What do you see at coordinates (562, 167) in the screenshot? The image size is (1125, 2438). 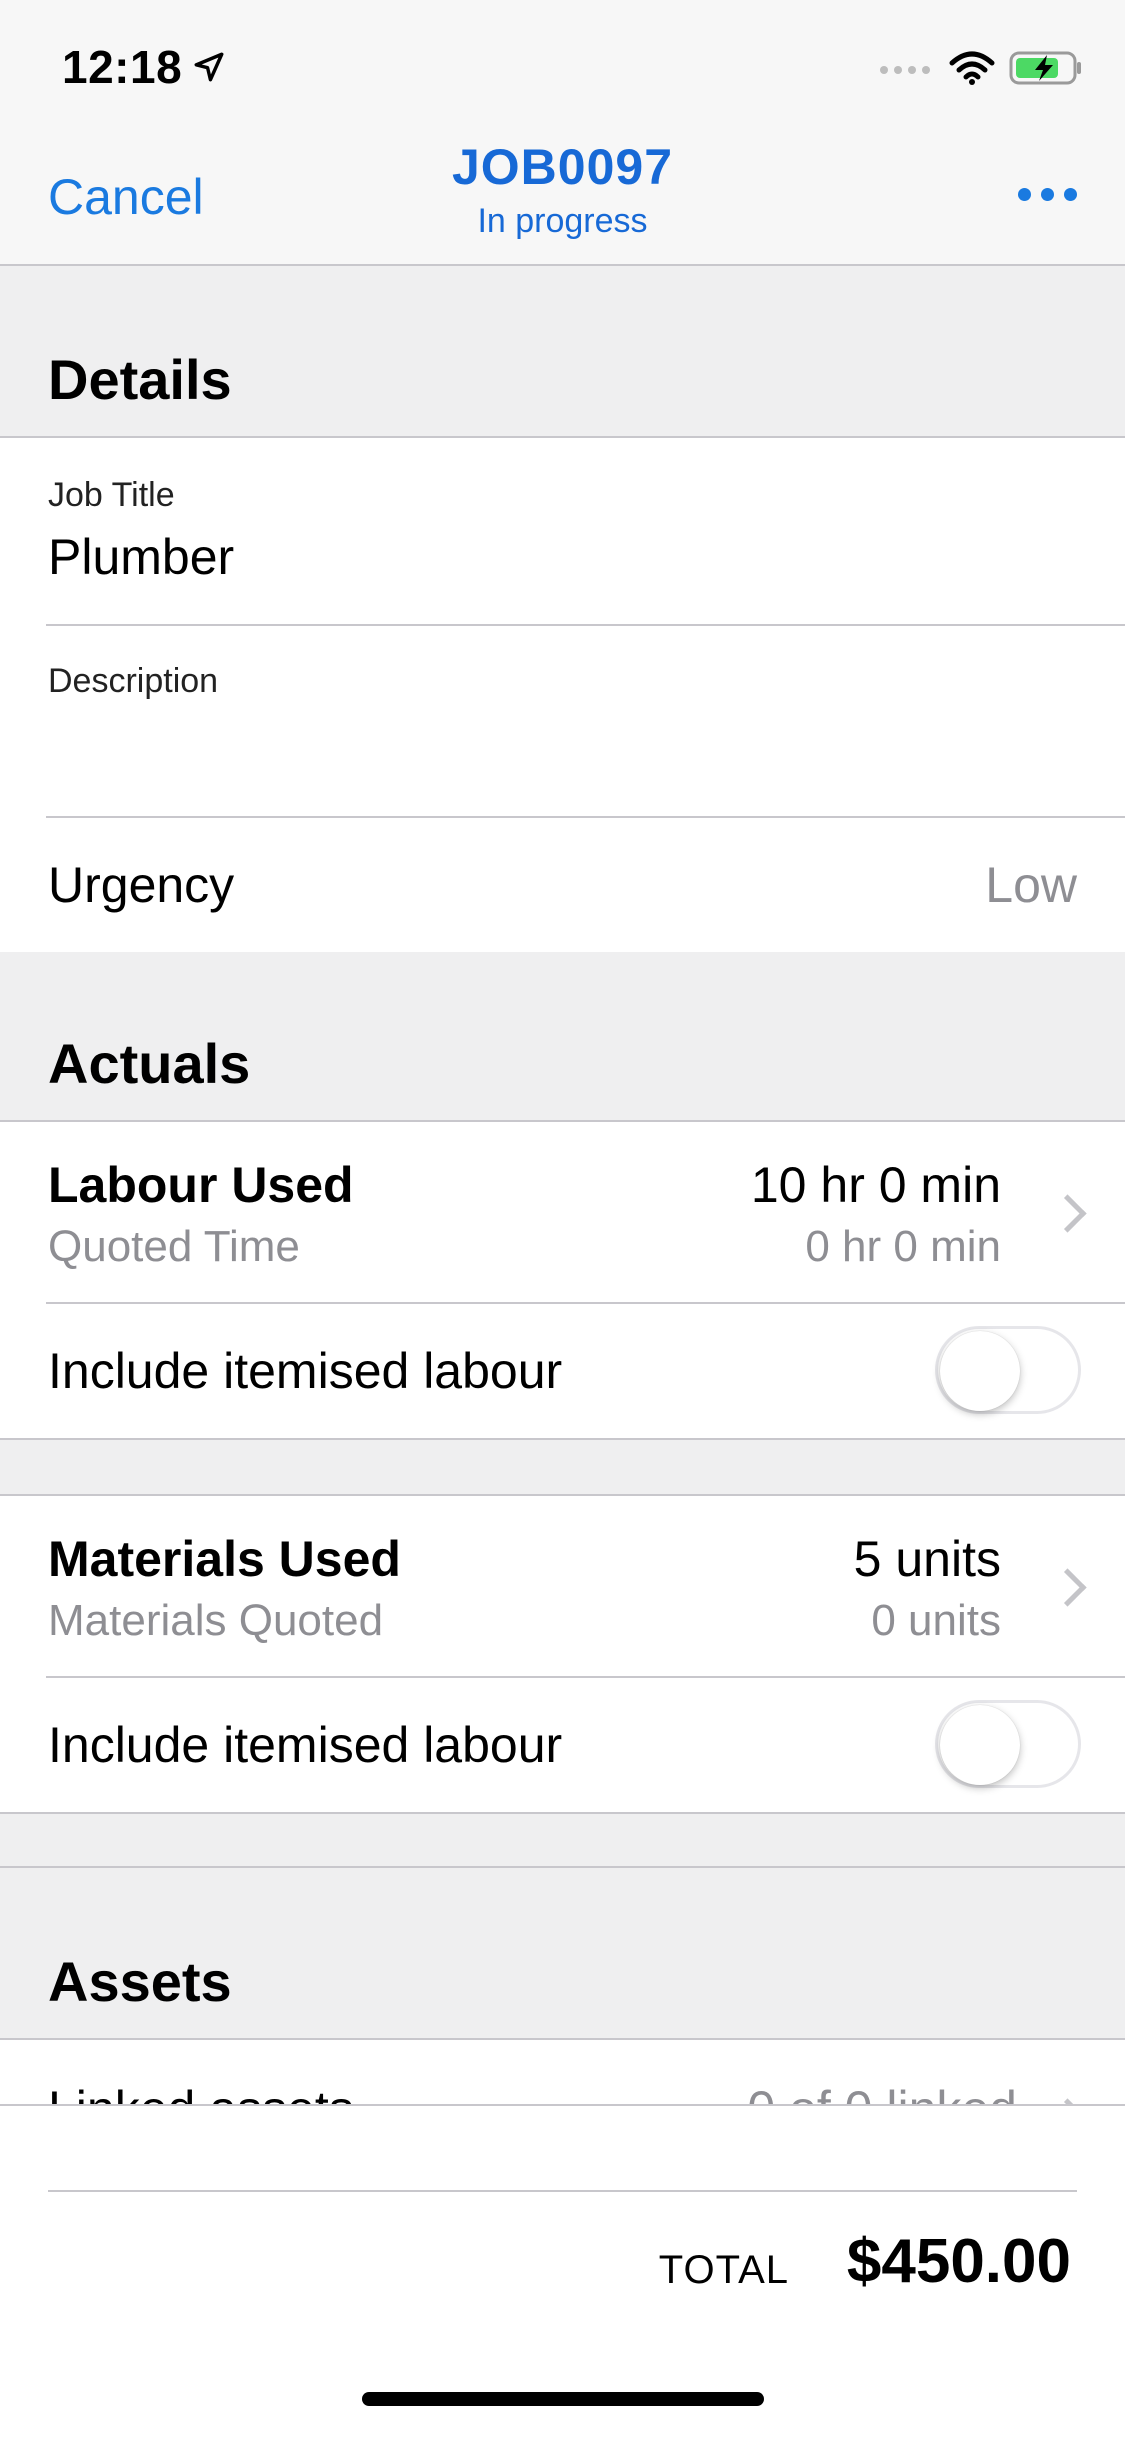 I see `job-number-title: JOB0097` at bounding box center [562, 167].